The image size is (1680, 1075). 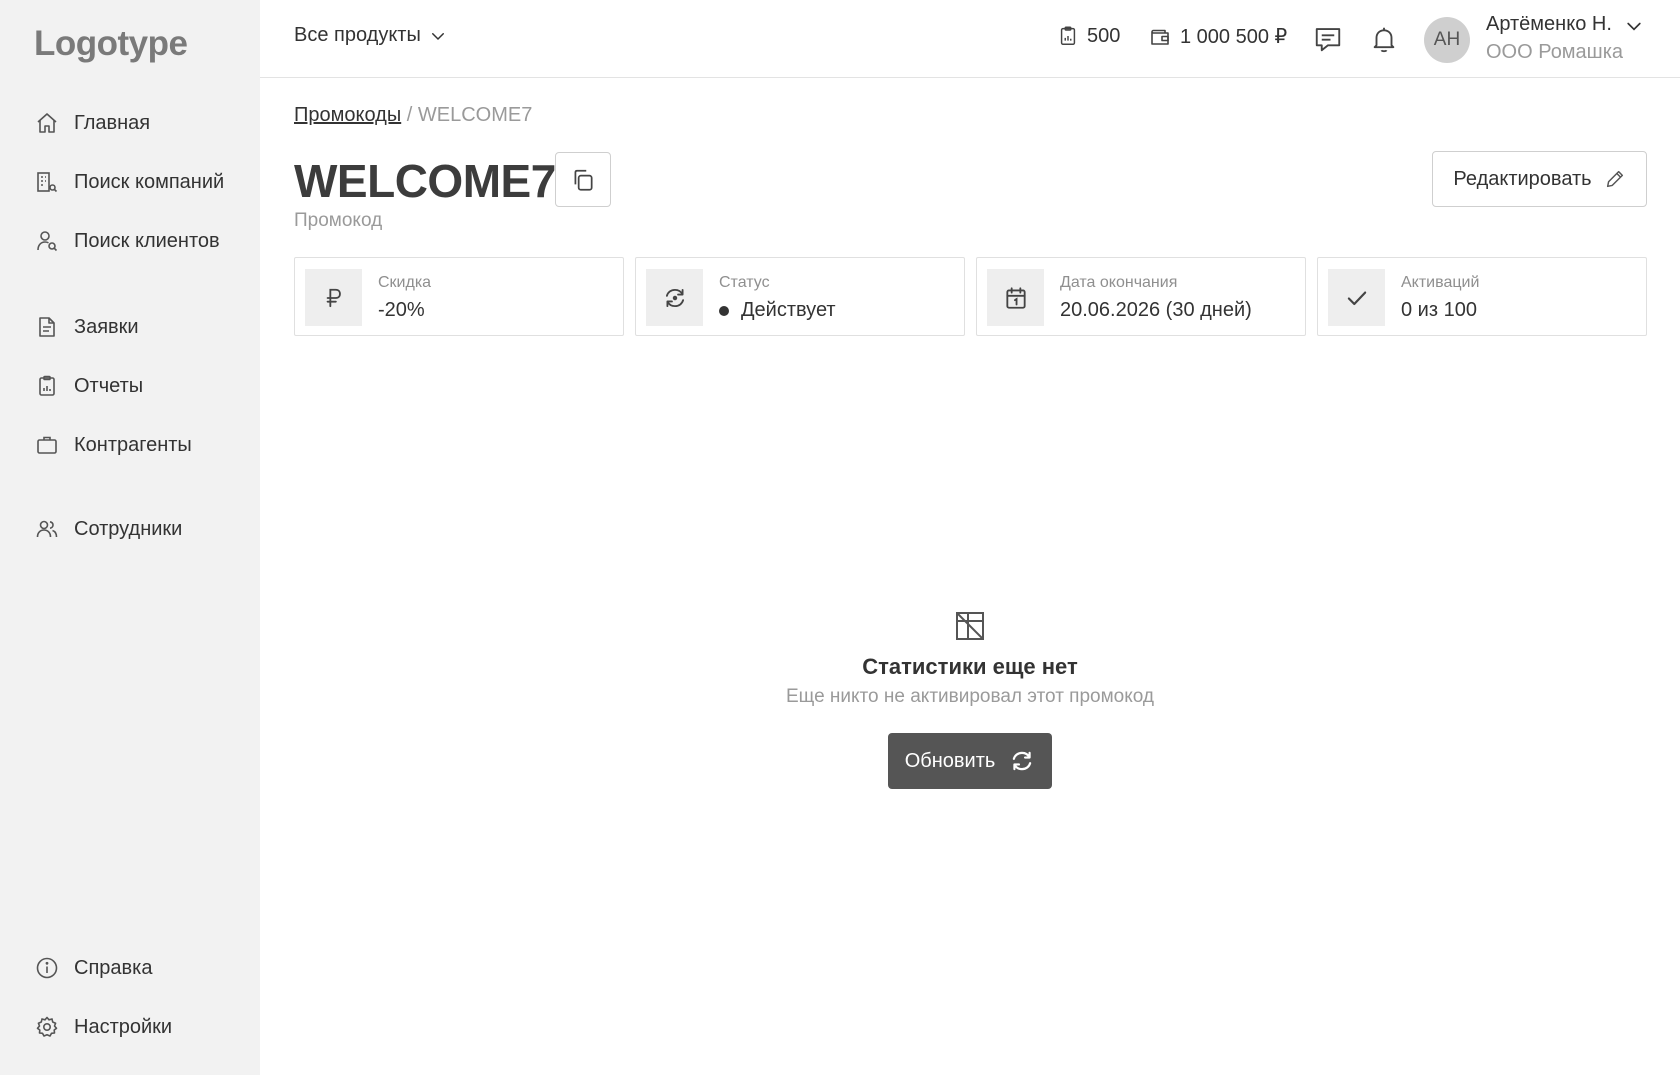 What do you see at coordinates (147, 240) in the screenshot?
I see `sidebar-item-label: Поиск клиентов` at bounding box center [147, 240].